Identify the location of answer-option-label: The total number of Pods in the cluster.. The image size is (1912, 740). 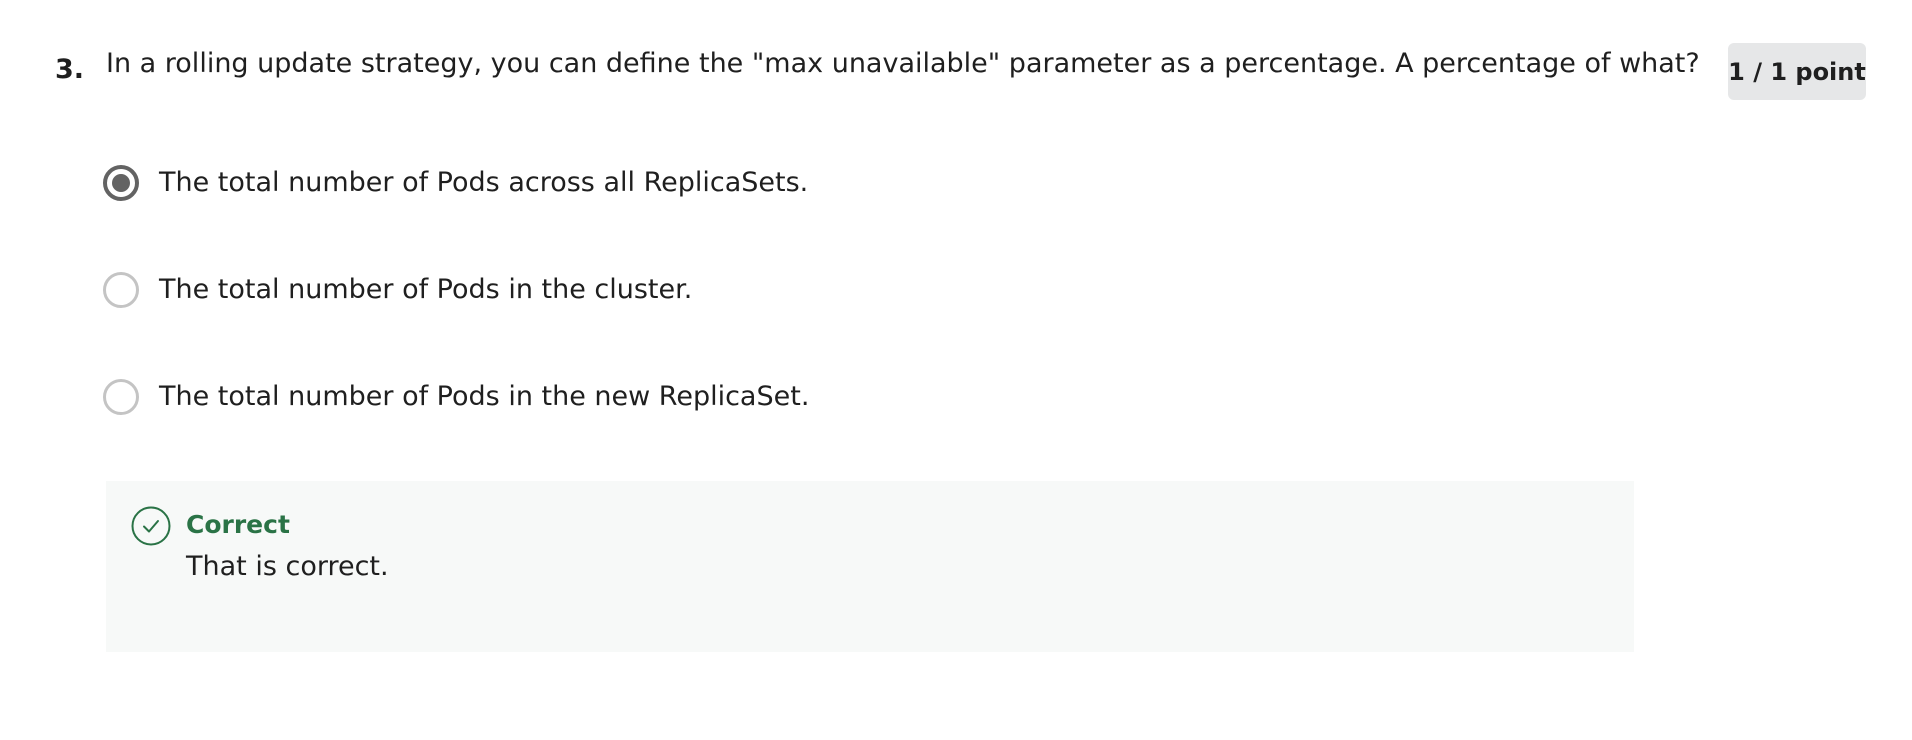
(426, 289).